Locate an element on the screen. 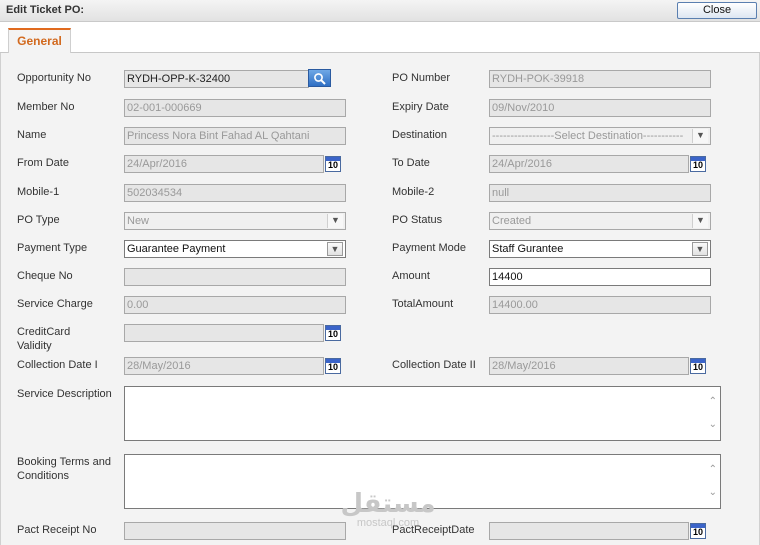  window-title-bar: Edit Ticket PO: Close is located at coordinates (380, 11).